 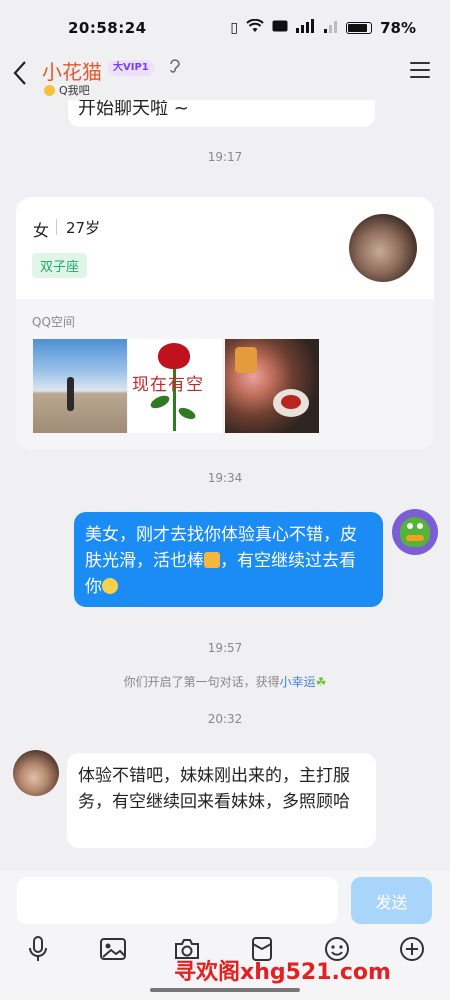 I want to click on plus-icon, so click(x=412, y=949).